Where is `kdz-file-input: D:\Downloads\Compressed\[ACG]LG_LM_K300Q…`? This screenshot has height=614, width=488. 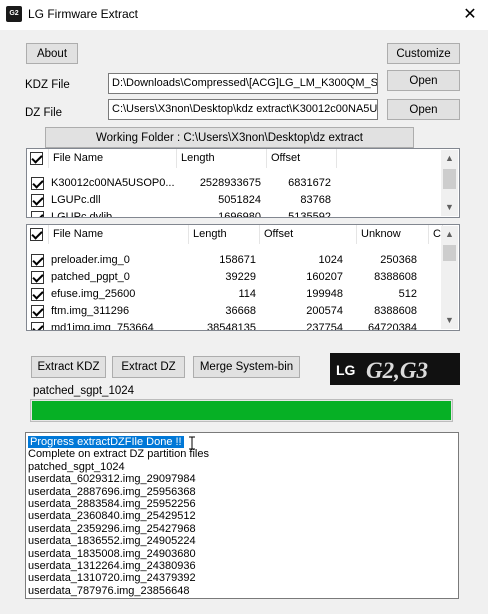 kdz-file-input: D:\Downloads\Compressed\[ACG]LG_LM_K300Q… is located at coordinates (243, 83).